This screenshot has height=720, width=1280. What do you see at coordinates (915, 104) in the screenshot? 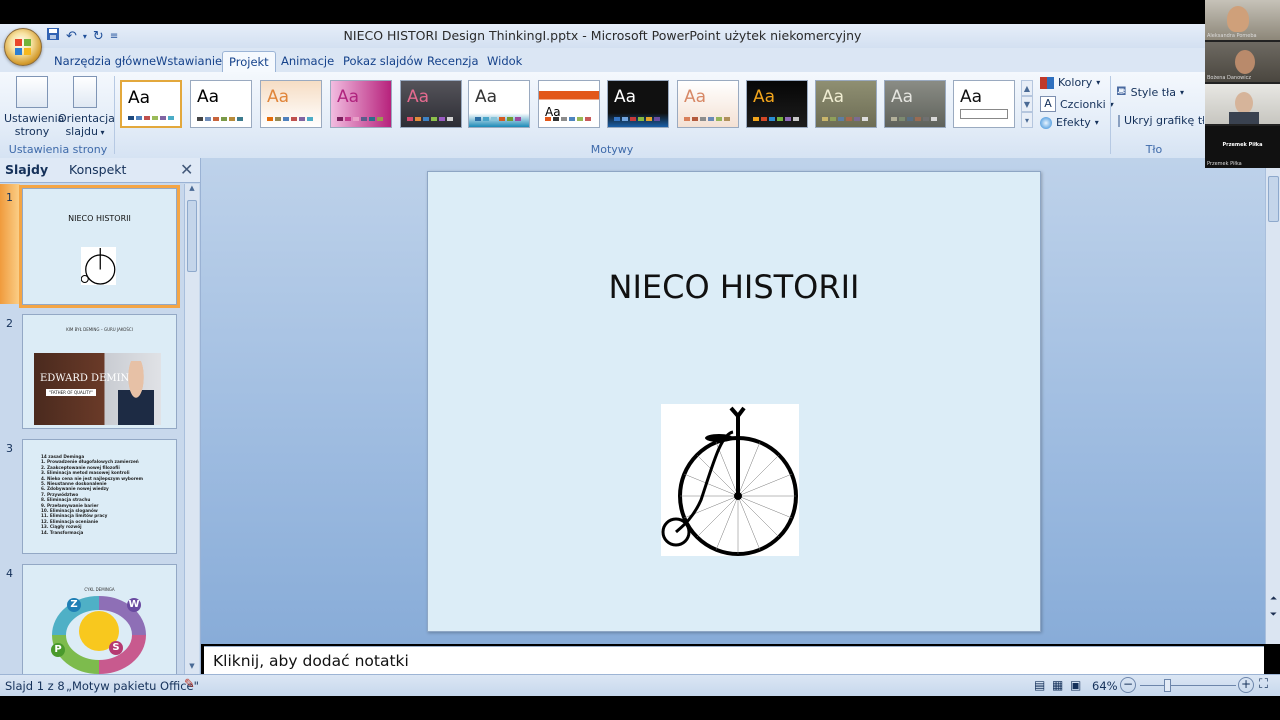
I see `theme-12: Aa` at bounding box center [915, 104].